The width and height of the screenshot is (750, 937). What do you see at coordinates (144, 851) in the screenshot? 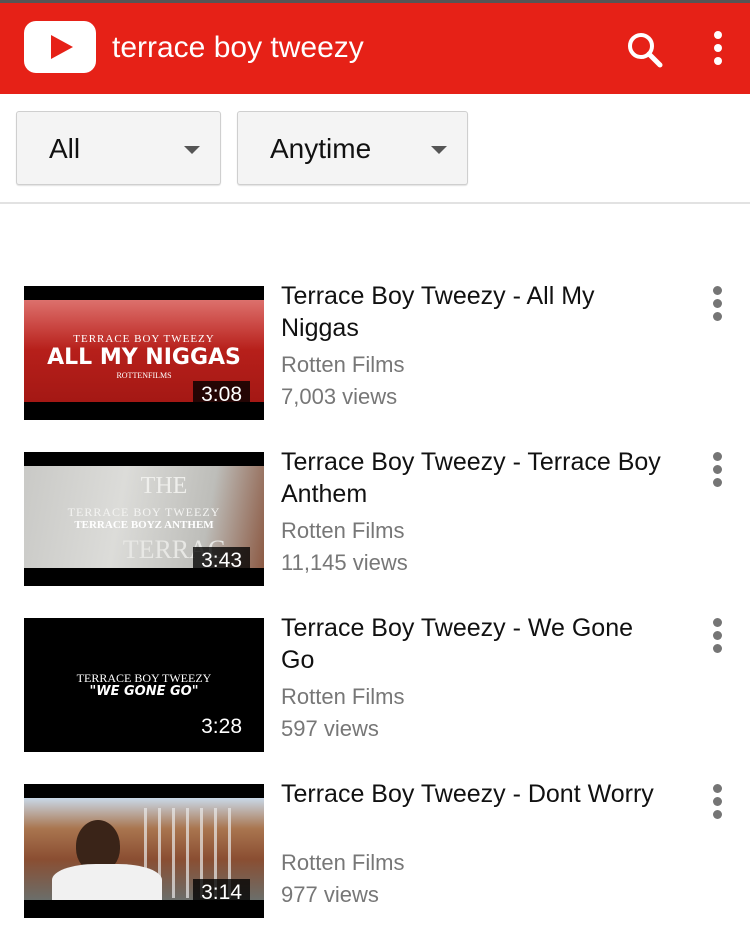
I see `video-thumbnail: 3:14` at bounding box center [144, 851].